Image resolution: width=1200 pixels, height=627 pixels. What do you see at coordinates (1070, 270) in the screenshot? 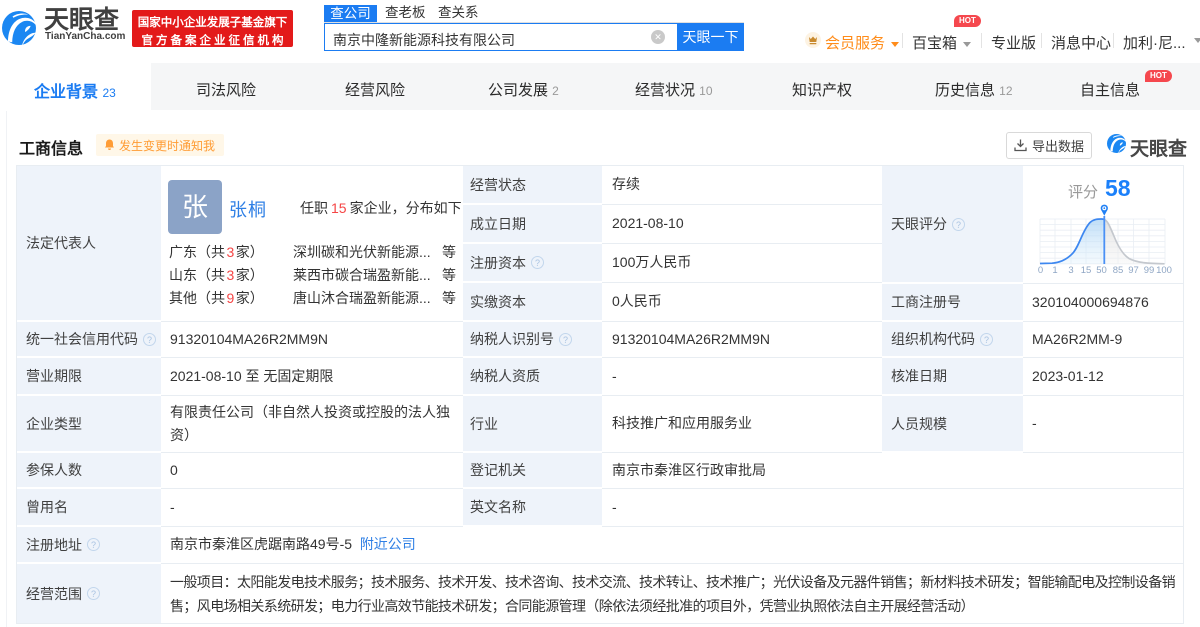
I see `svg-text: 3` at bounding box center [1070, 270].